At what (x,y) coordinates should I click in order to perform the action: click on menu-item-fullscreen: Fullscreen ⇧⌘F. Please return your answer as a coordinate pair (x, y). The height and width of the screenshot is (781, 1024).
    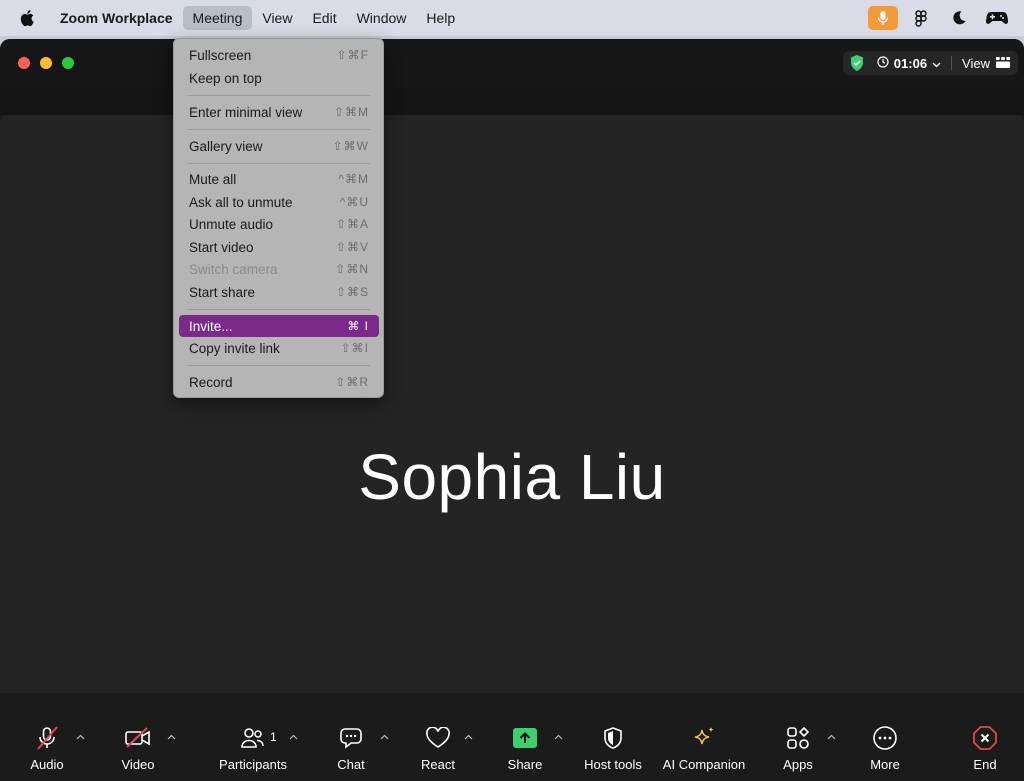
    Looking at the image, I should click on (279, 55).